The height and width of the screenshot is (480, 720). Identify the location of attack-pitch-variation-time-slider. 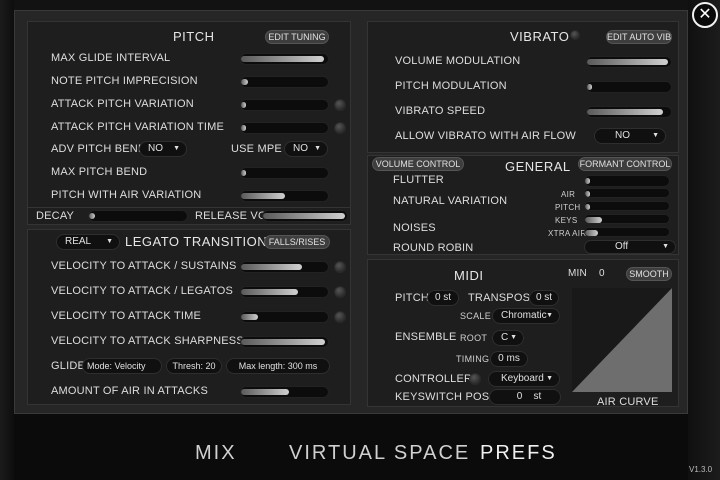
(284, 128).